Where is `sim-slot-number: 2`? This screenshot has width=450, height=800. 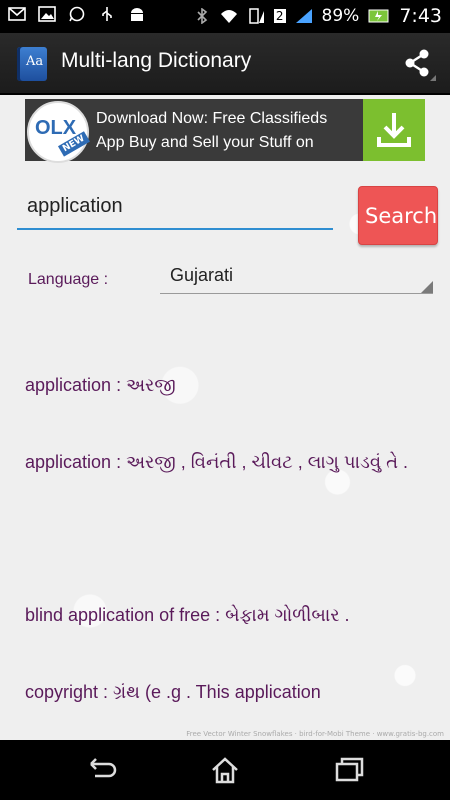
sim-slot-number: 2 is located at coordinates (279, 16).